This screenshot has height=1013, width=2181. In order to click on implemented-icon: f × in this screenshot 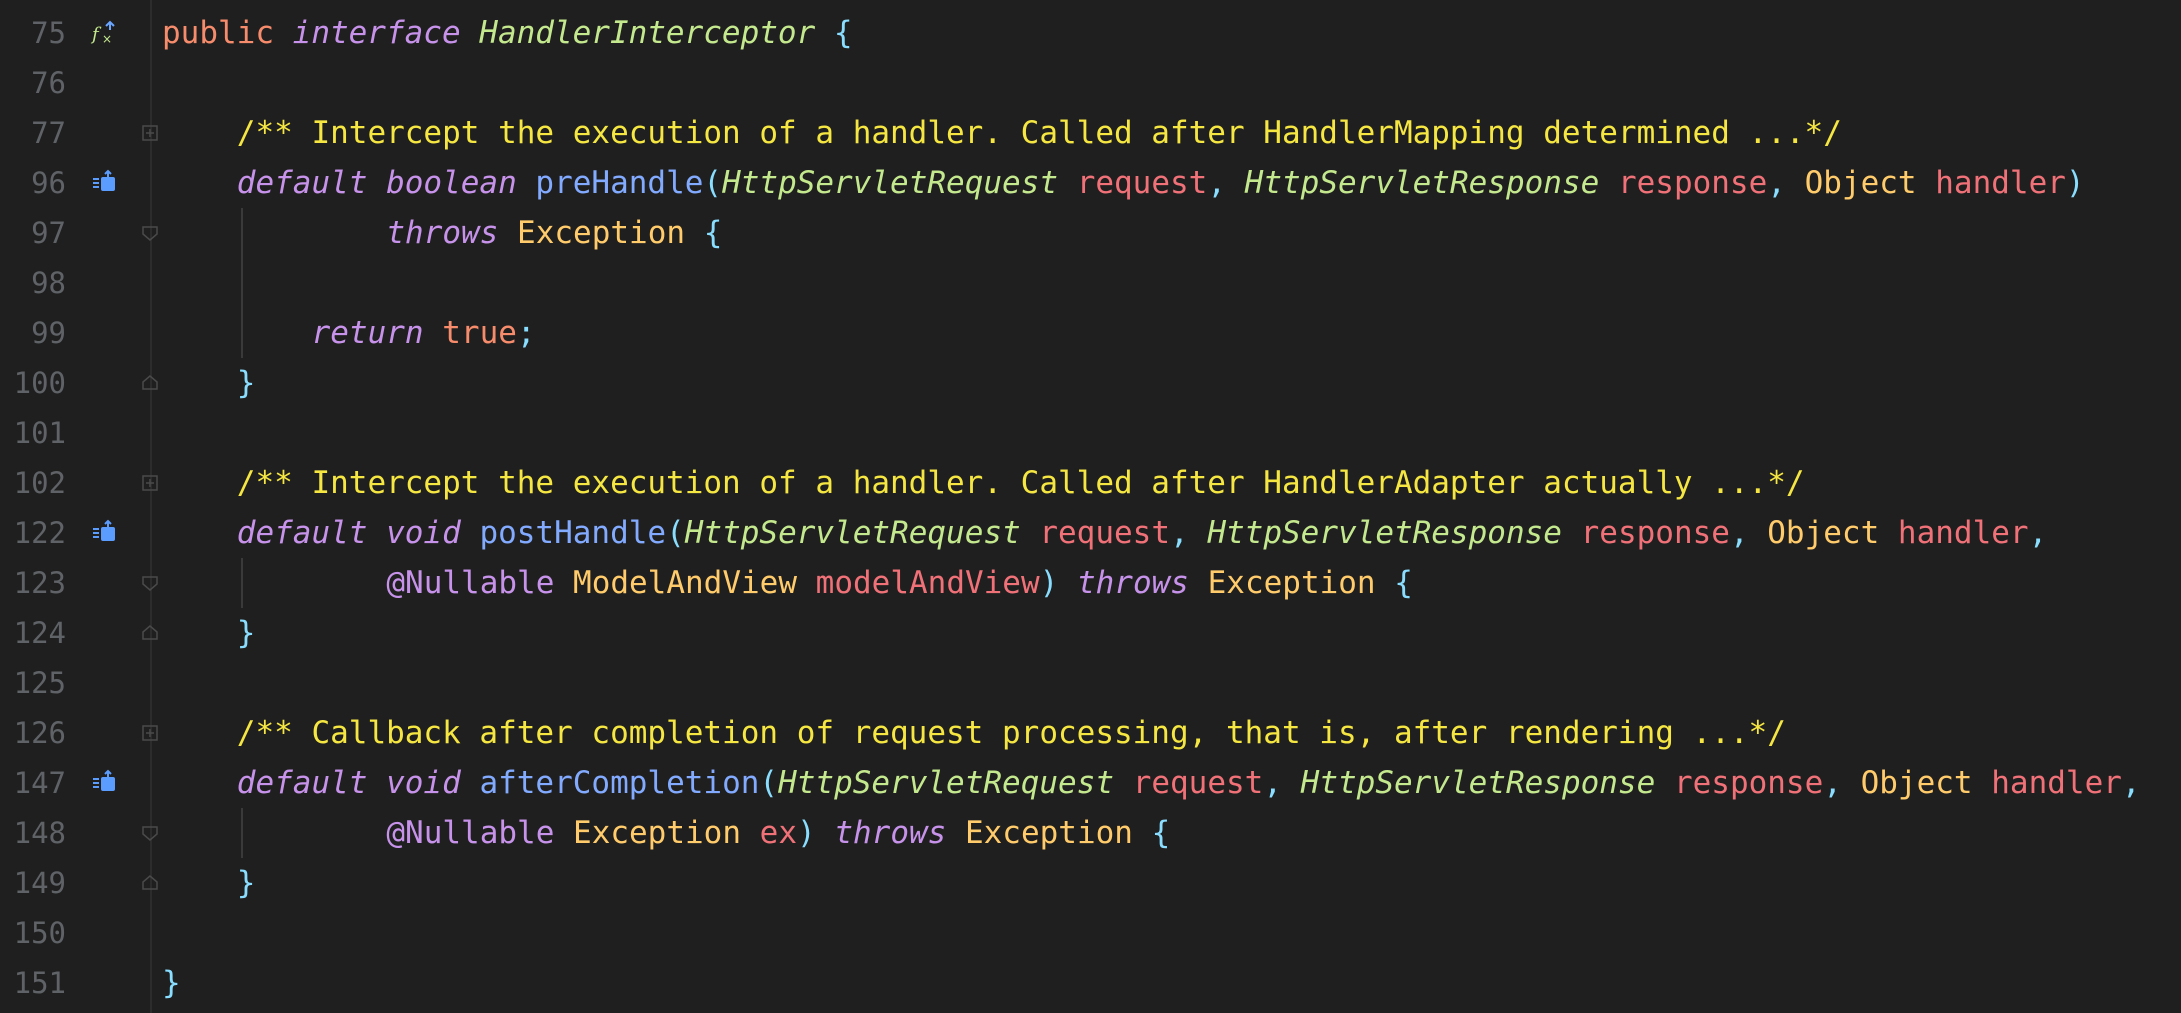, I will do `click(105, 33)`.